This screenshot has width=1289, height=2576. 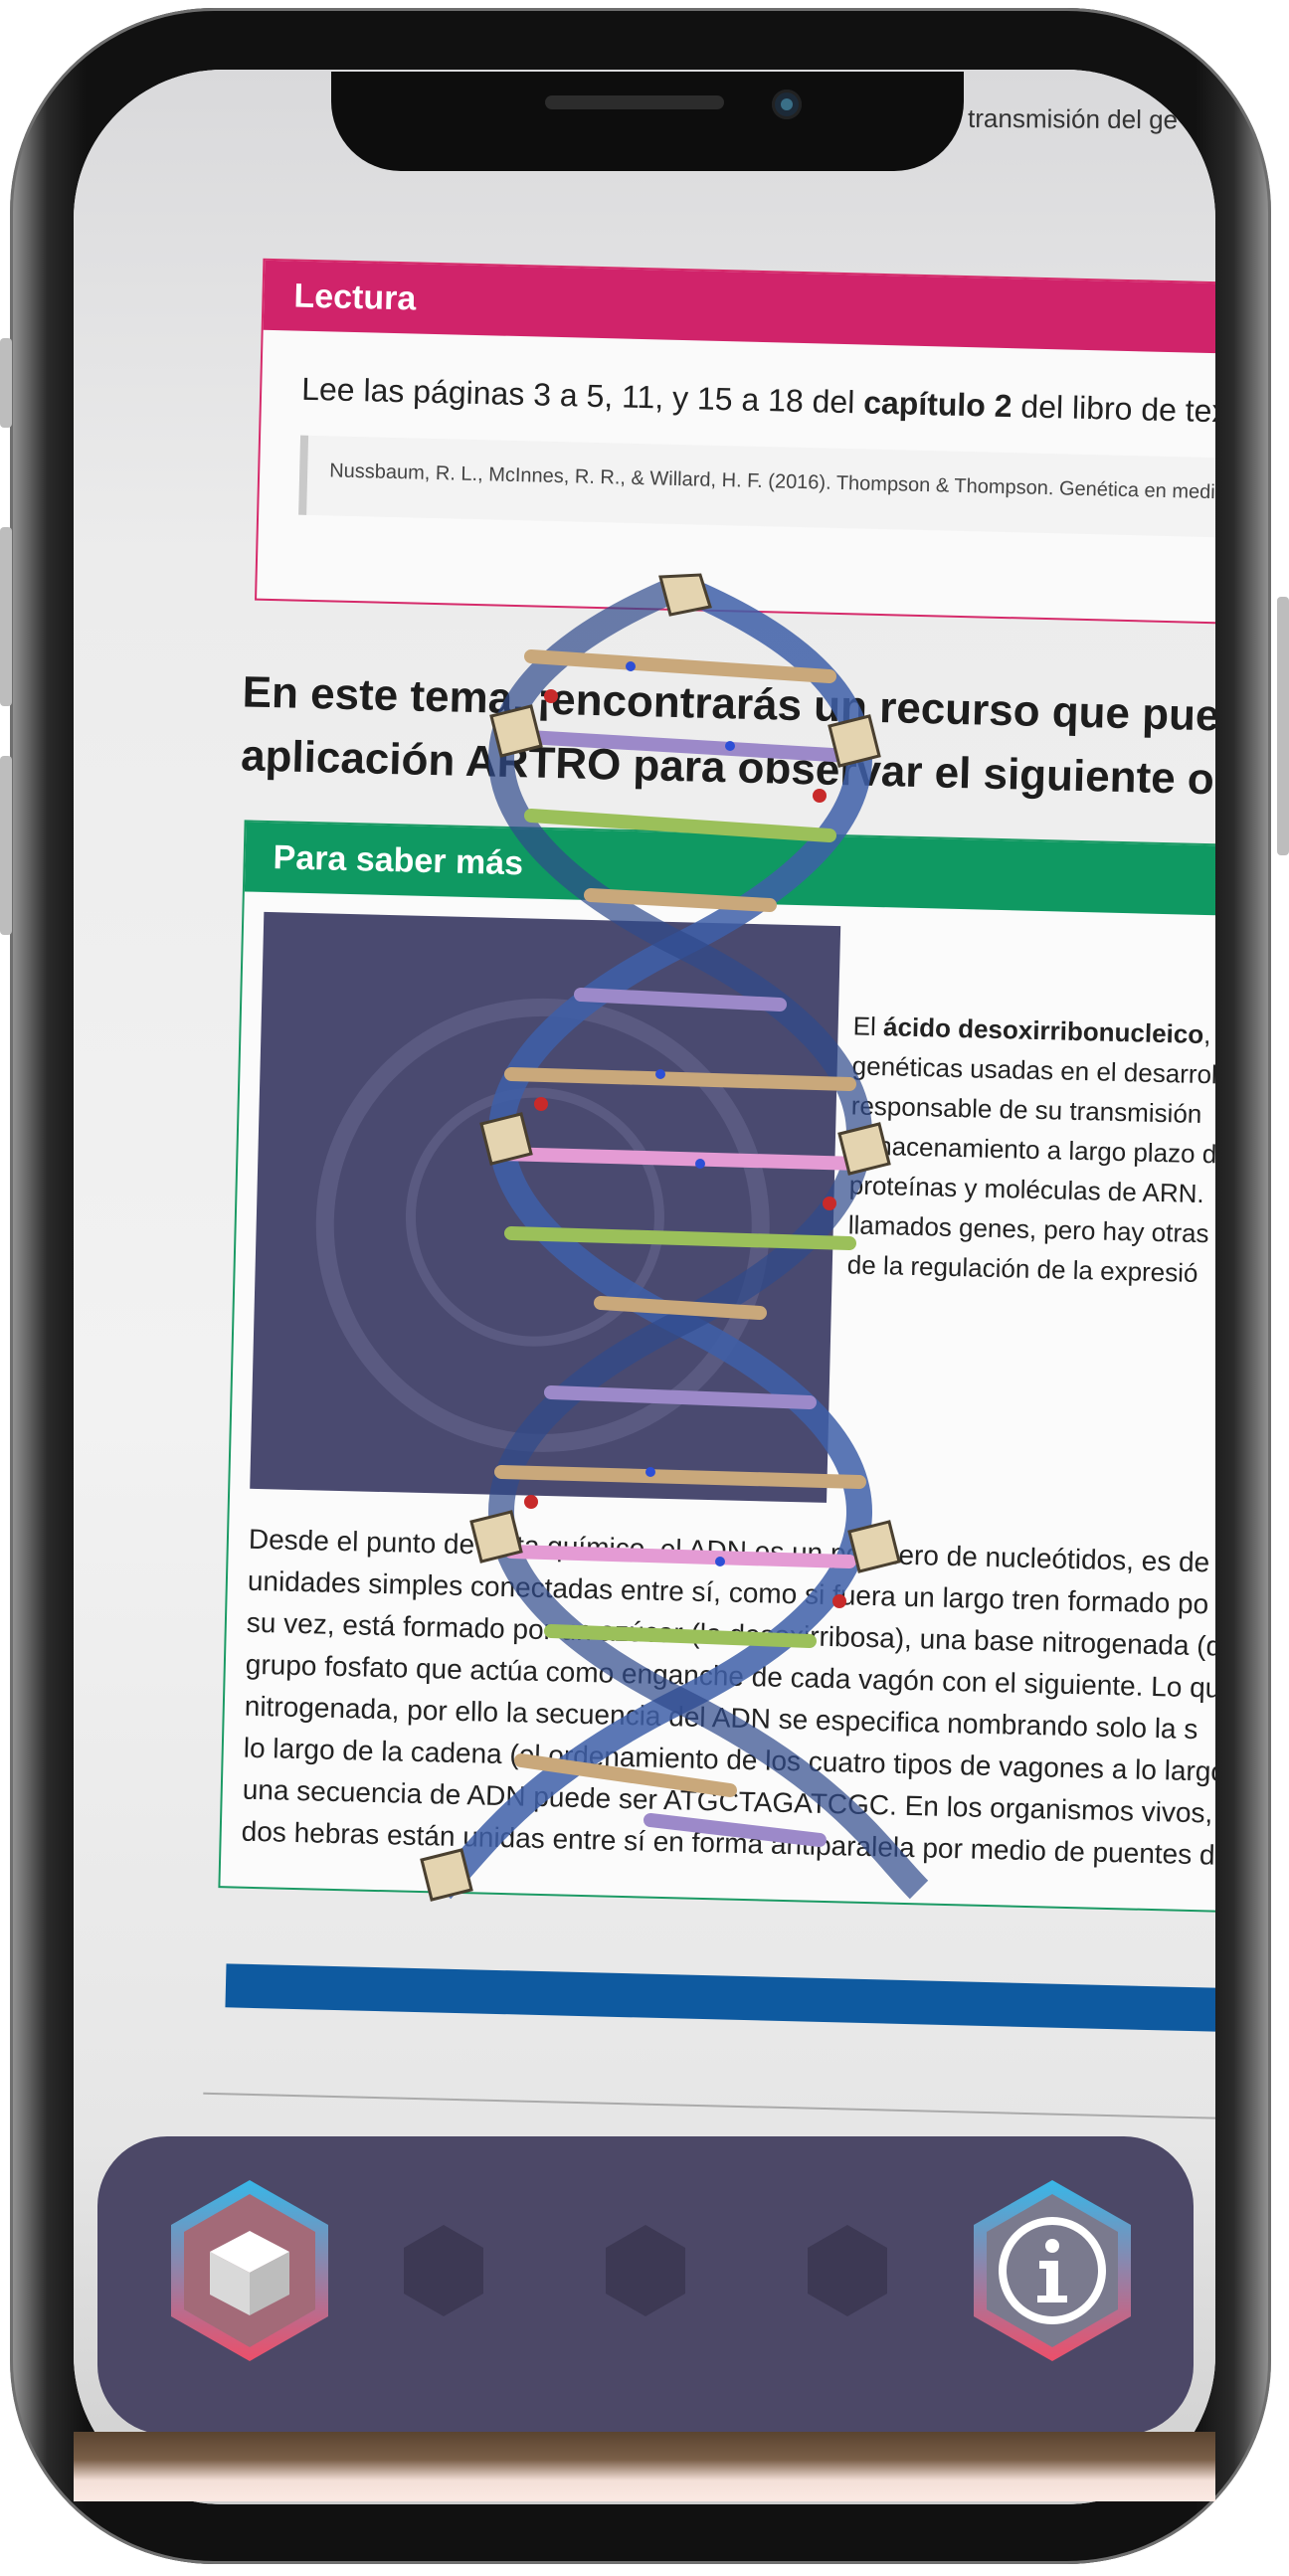 I want to click on info-button, so click(x=1052, y=2270).